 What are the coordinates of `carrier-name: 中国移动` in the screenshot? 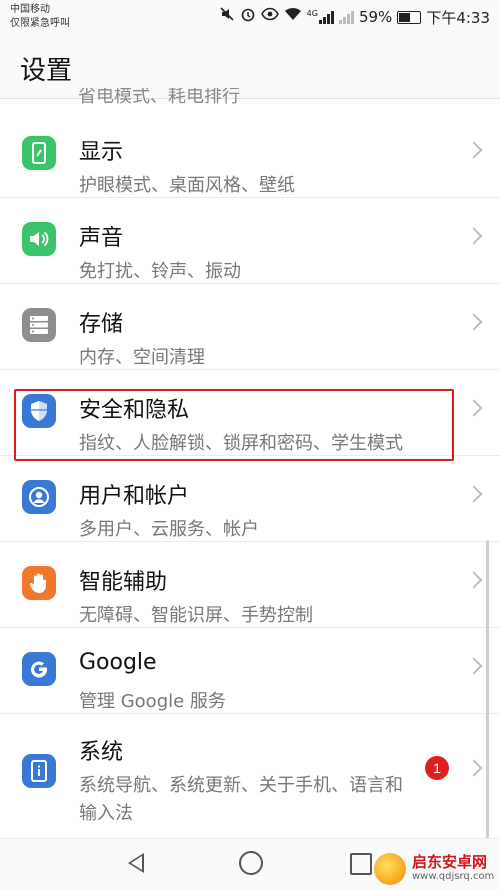 It's located at (30, 9).